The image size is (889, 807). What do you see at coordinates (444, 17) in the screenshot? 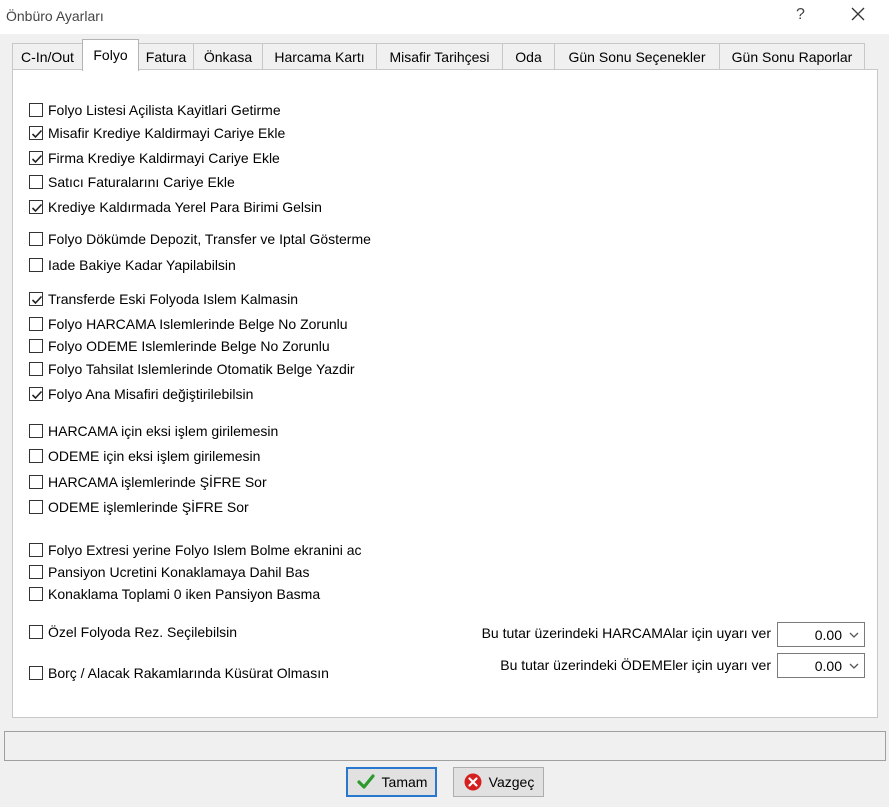
I see `title-bar: Önbüro Ayarları ?` at bounding box center [444, 17].